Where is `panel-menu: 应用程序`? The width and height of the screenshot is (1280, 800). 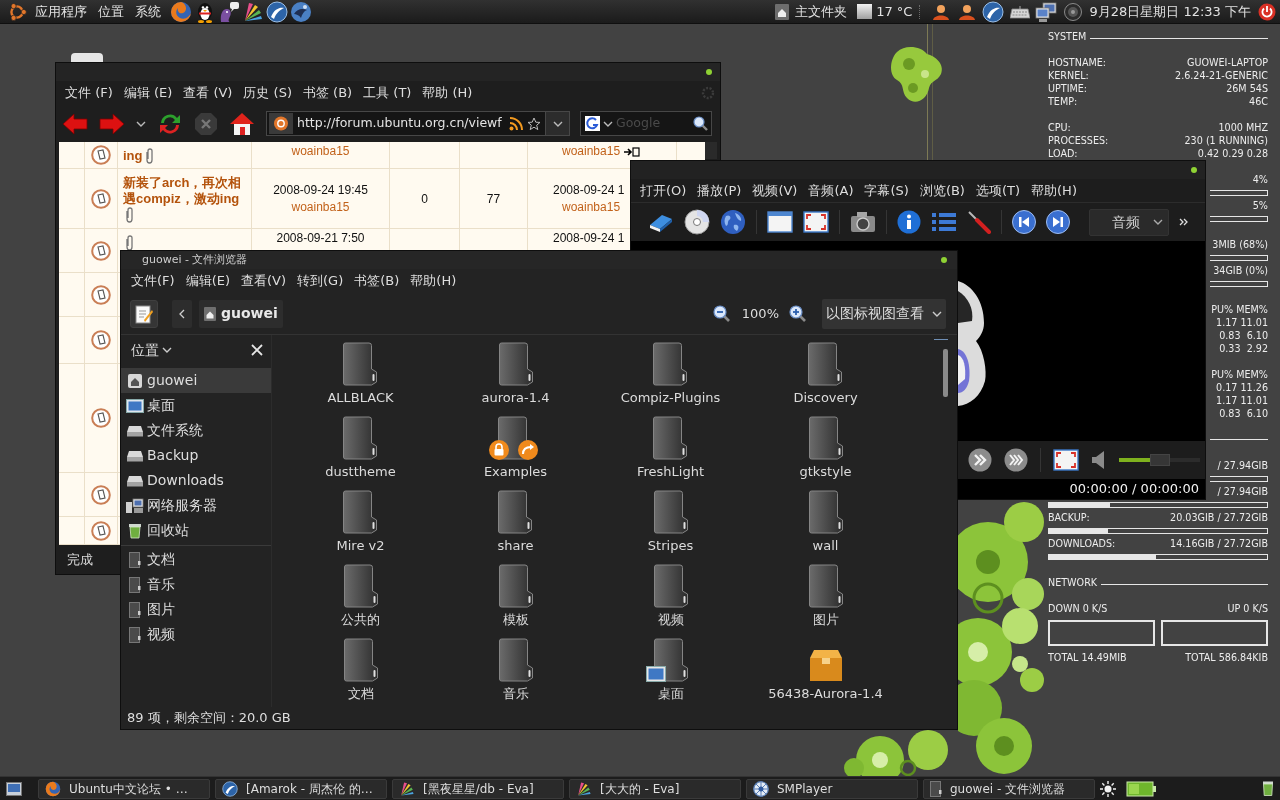 panel-menu: 应用程序 is located at coordinates (61, 11).